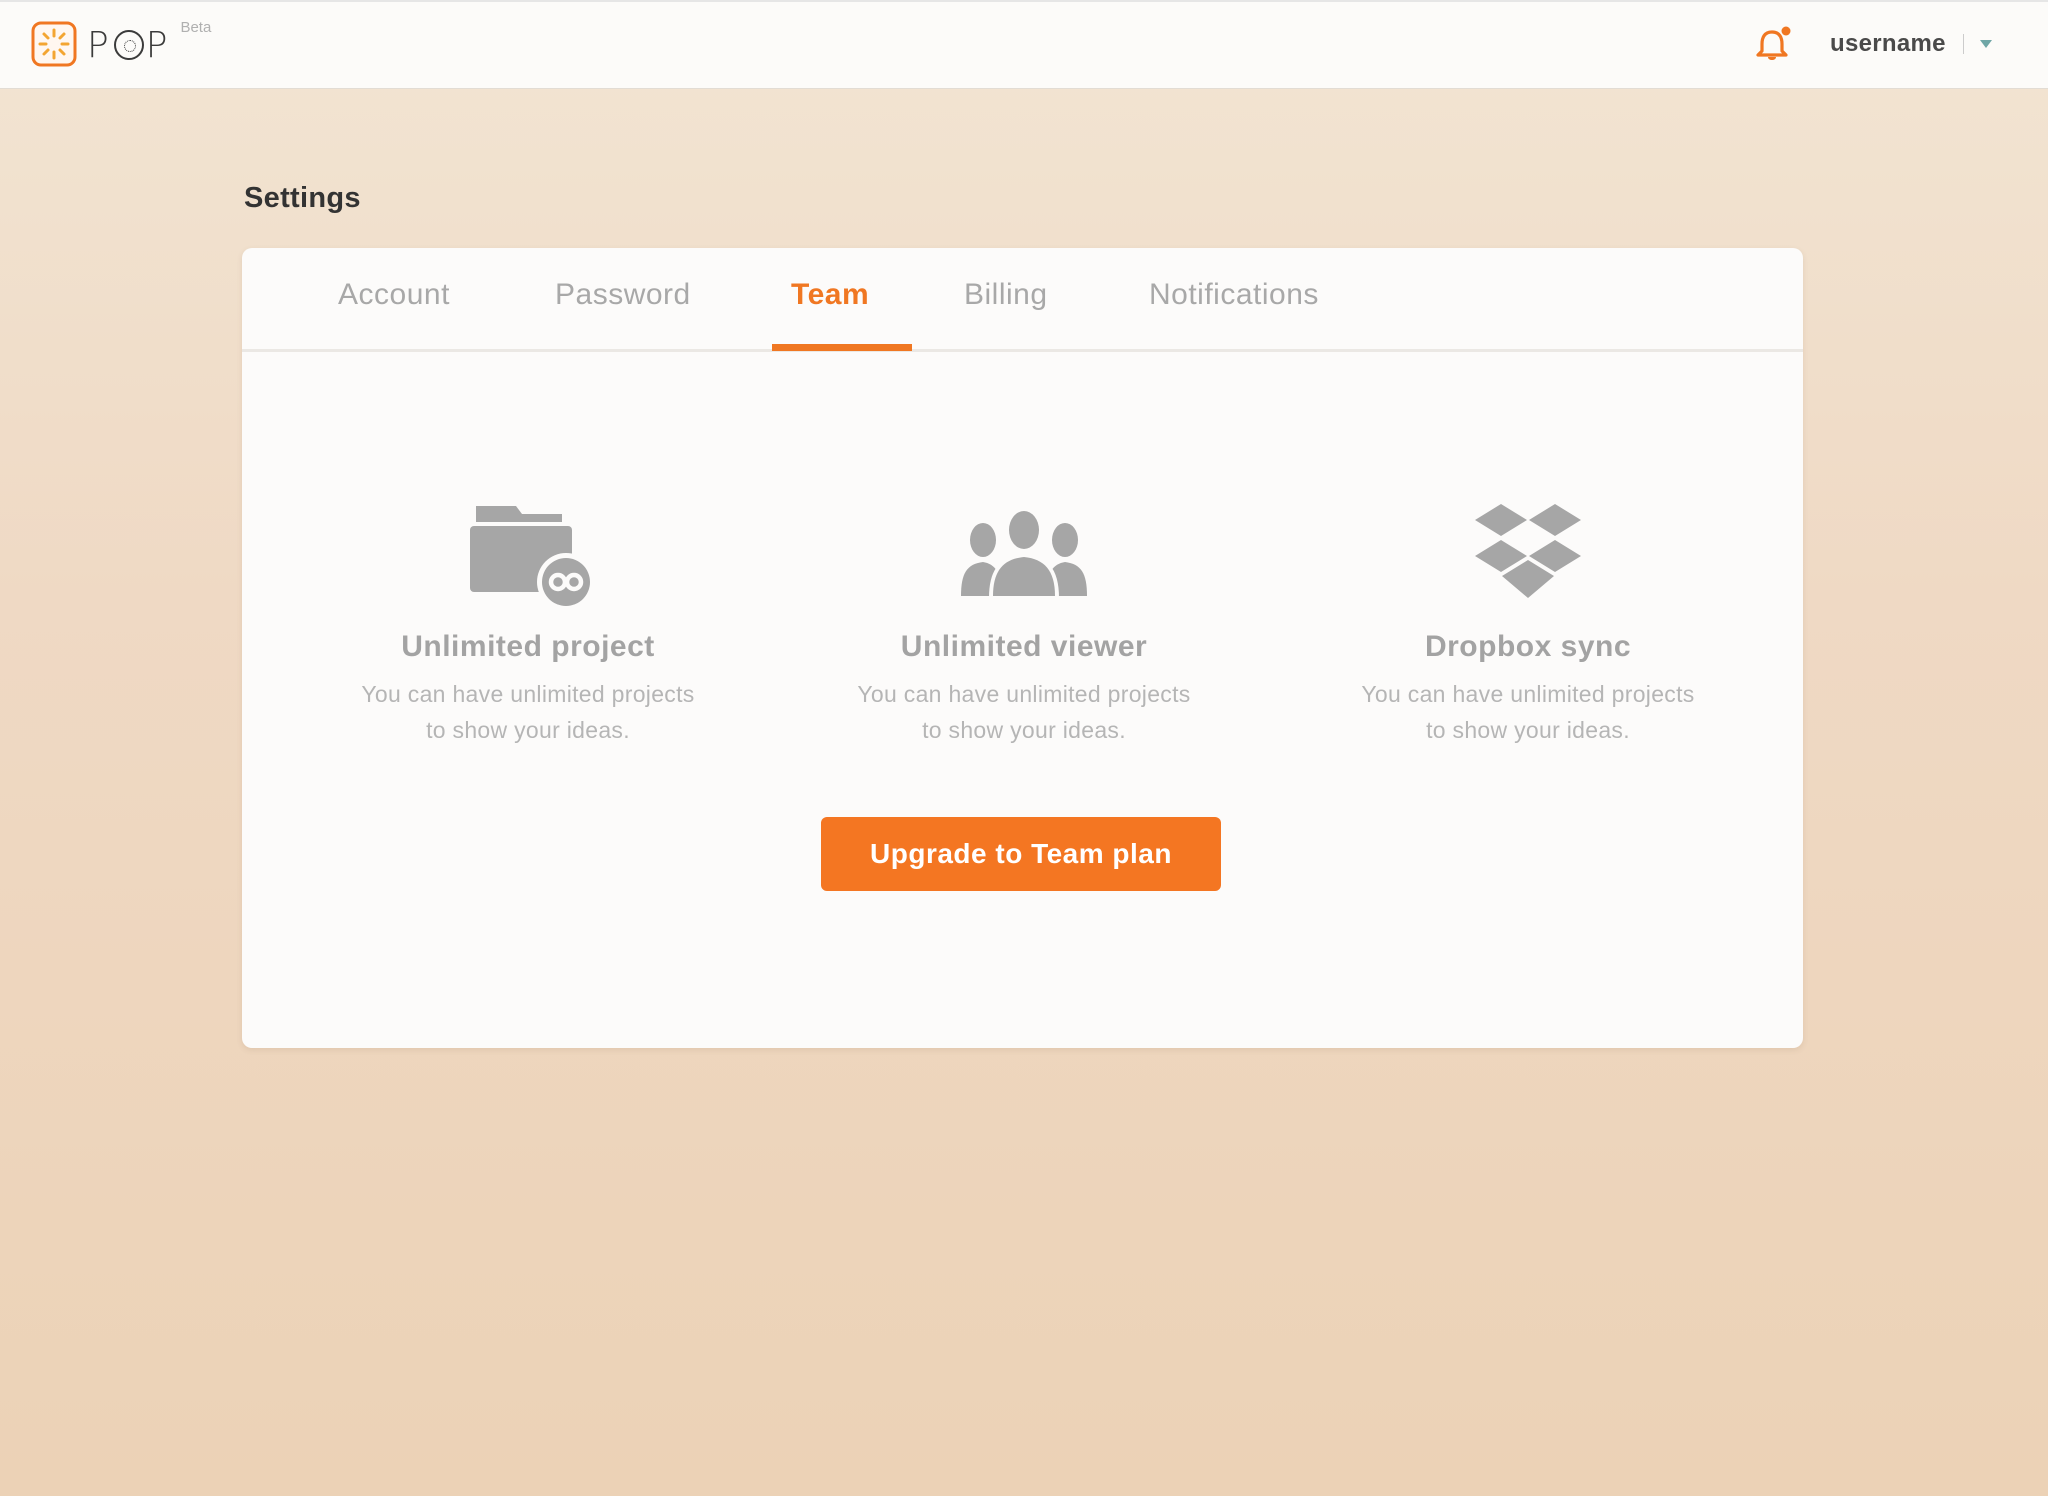  Describe the element at coordinates (1773, 45) in the screenshot. I see `bell-icon` at that location.